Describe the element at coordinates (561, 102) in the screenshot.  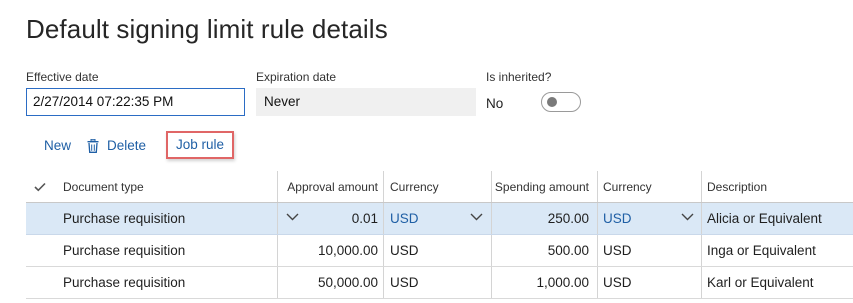
I see `is-inherited-toggle` at that location.